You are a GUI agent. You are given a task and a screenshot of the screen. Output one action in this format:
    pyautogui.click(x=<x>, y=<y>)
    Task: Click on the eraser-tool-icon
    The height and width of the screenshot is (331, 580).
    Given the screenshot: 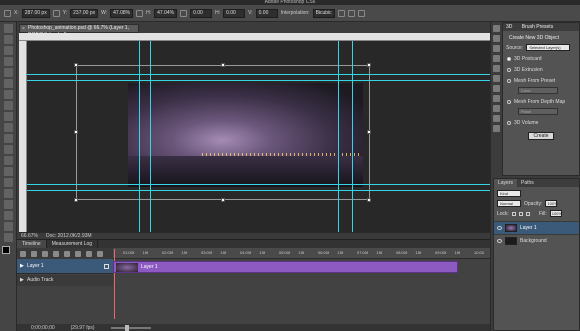 What is the action you would take?
    pyautogui.click(x=8, y=138)
    